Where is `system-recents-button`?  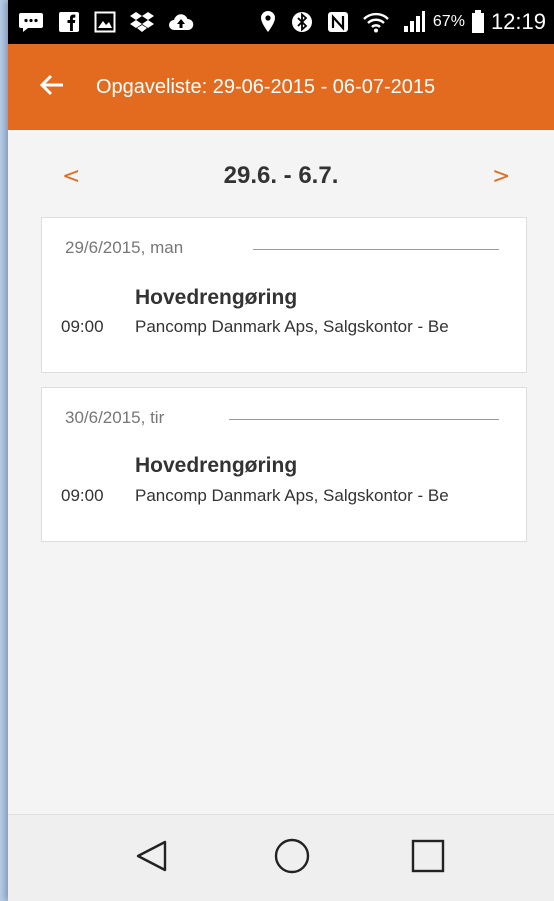 system-recents-button is located at coordinates (428, 858).